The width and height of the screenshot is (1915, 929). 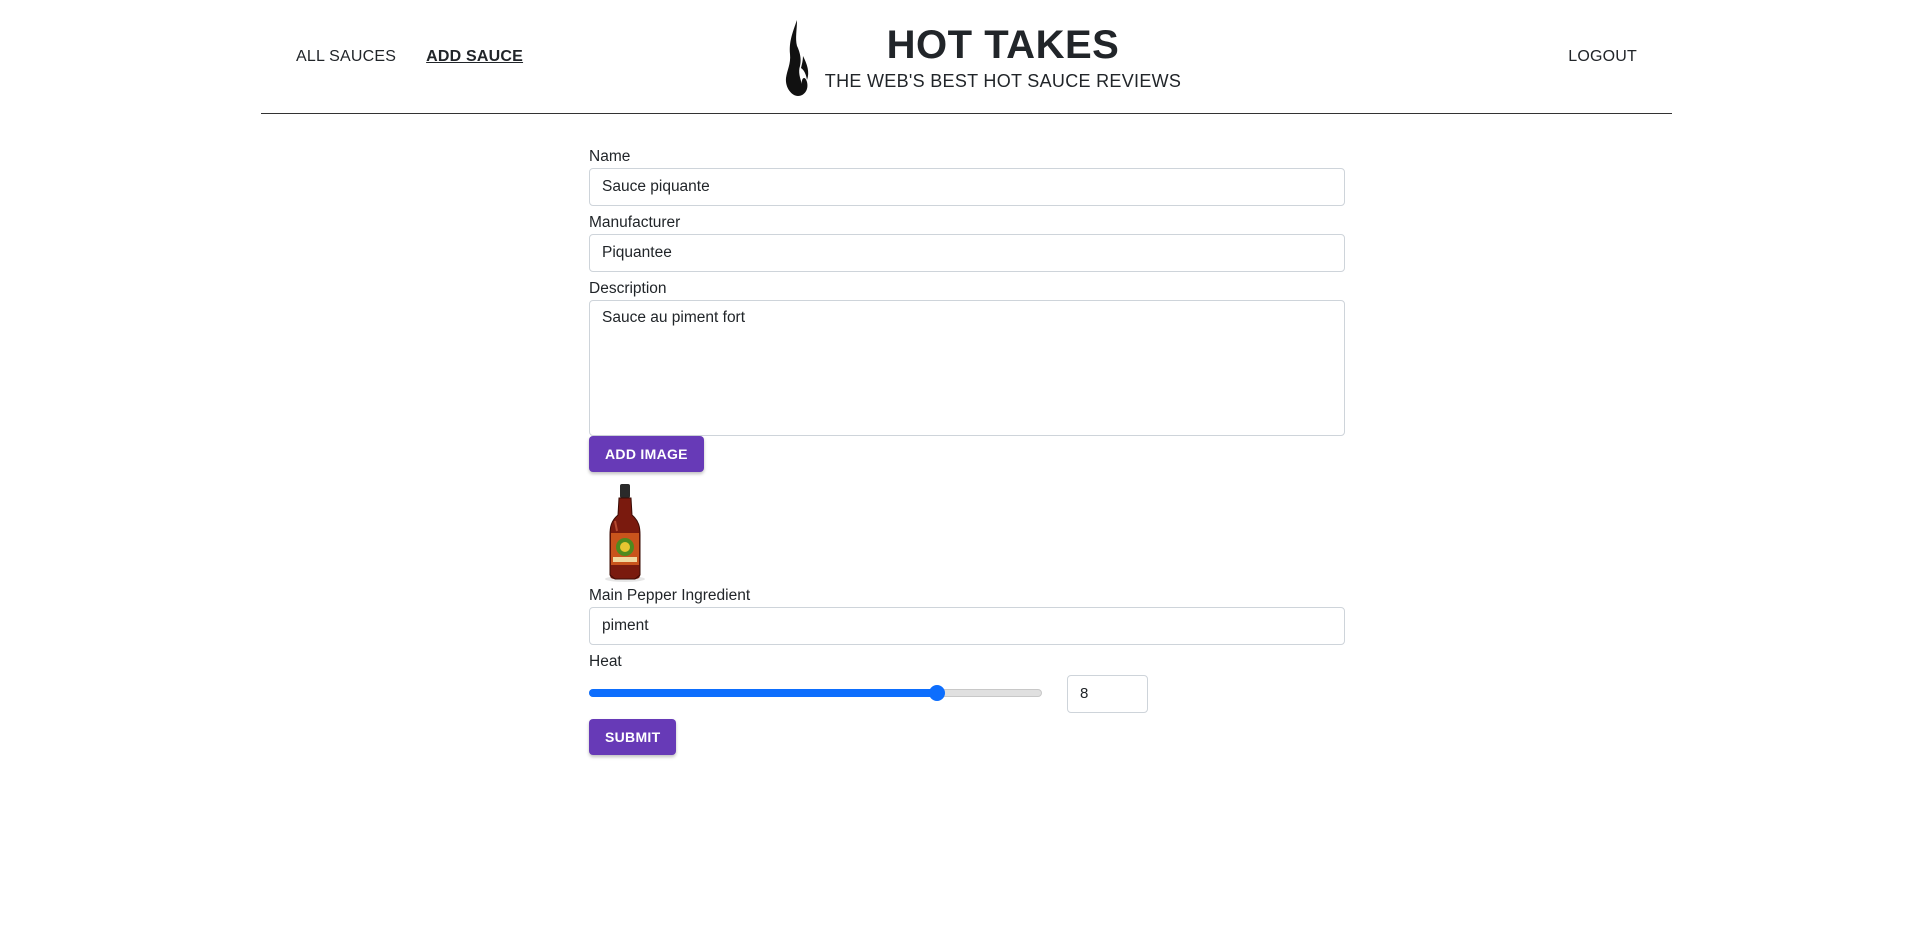 I want to click on logout-link: LOGOUT, so click(x=1602, y=56).